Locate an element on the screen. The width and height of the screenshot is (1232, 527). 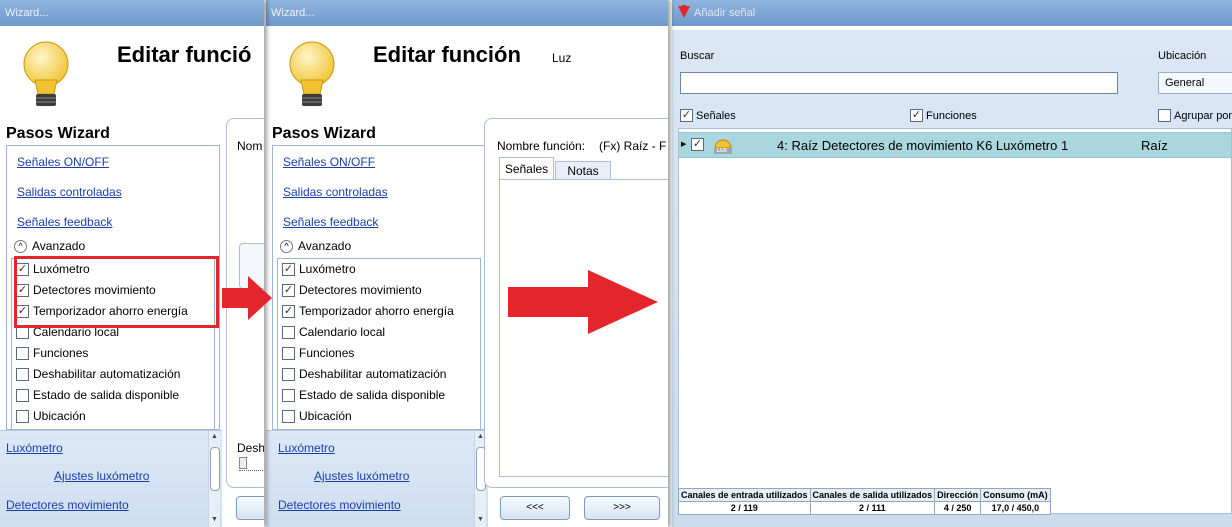
wizard-2-steps-title: Pasos Wizard is located at coordinates (324, 133).